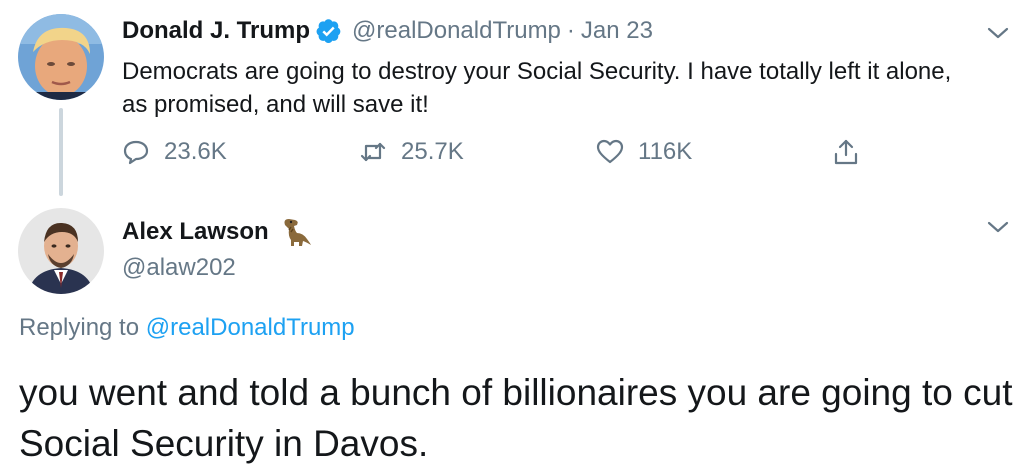 Image resolution: width=1025 pixels, height=465 pixels. I want to click on reply-header-name: Alex Lawson, so click(217, 232).